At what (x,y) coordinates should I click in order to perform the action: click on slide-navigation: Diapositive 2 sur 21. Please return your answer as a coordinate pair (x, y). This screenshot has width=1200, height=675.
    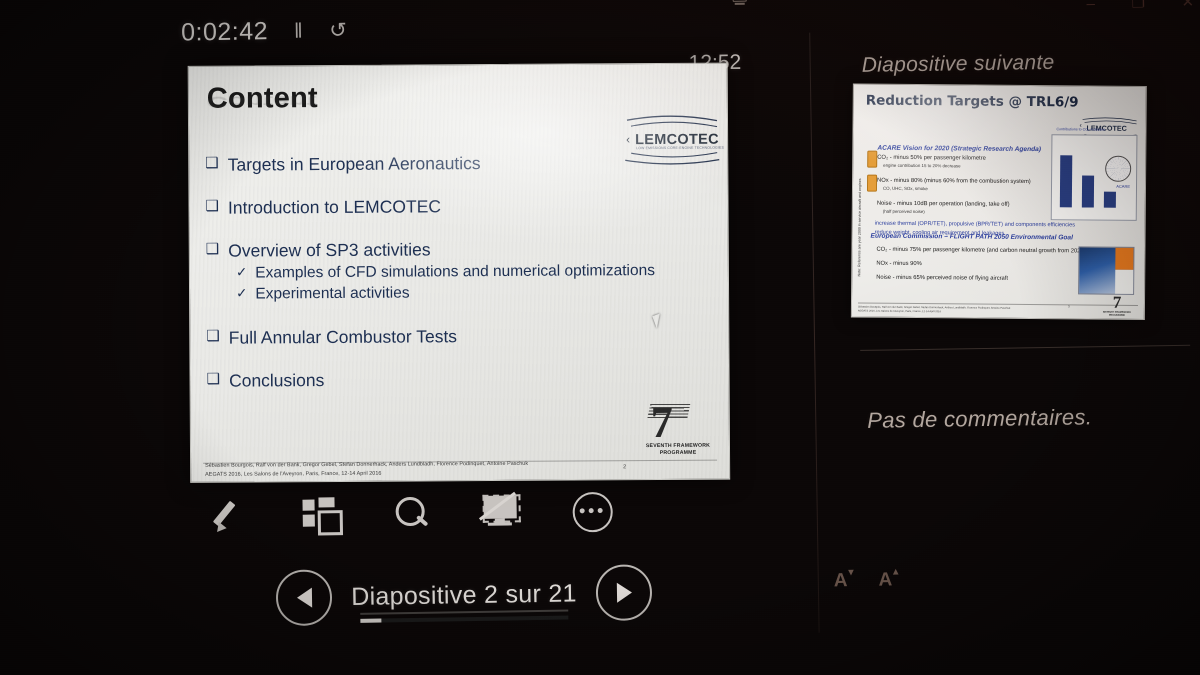
    Looking at the image, I should click on (464, 595).